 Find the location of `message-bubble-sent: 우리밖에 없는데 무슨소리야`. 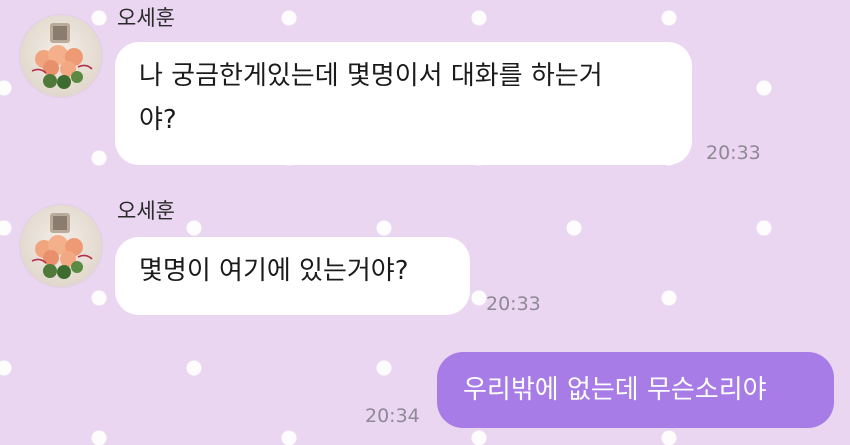

message-bubble-sent: 우리밖에 없는데 무슨소리야 is located at coordinates (635, 390).